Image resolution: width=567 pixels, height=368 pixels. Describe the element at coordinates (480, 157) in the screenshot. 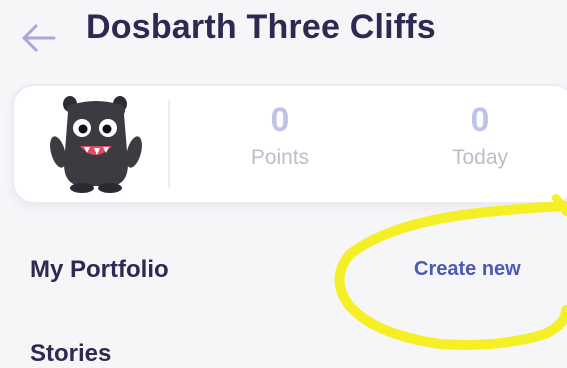

I see `today-label: Today` at that location.